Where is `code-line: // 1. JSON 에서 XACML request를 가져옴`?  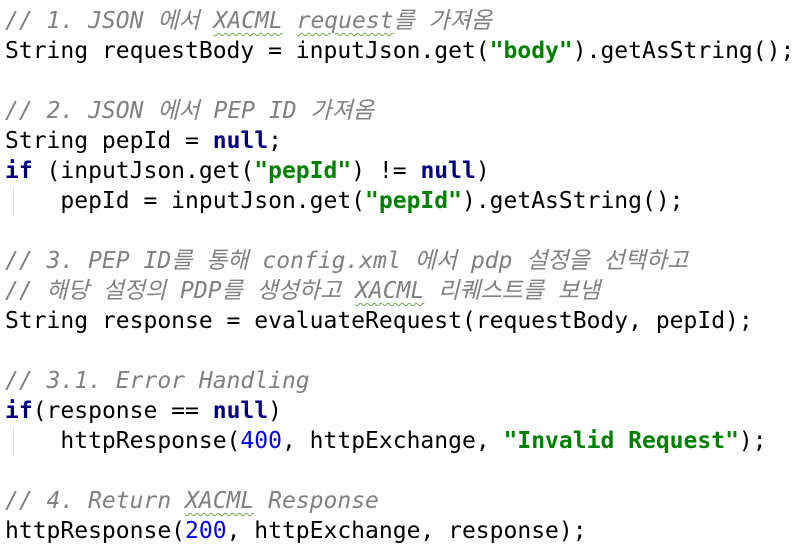 code-line: // 1. JSON 에서 XACML request를 가져옴 is located at coordinates (406, 21).